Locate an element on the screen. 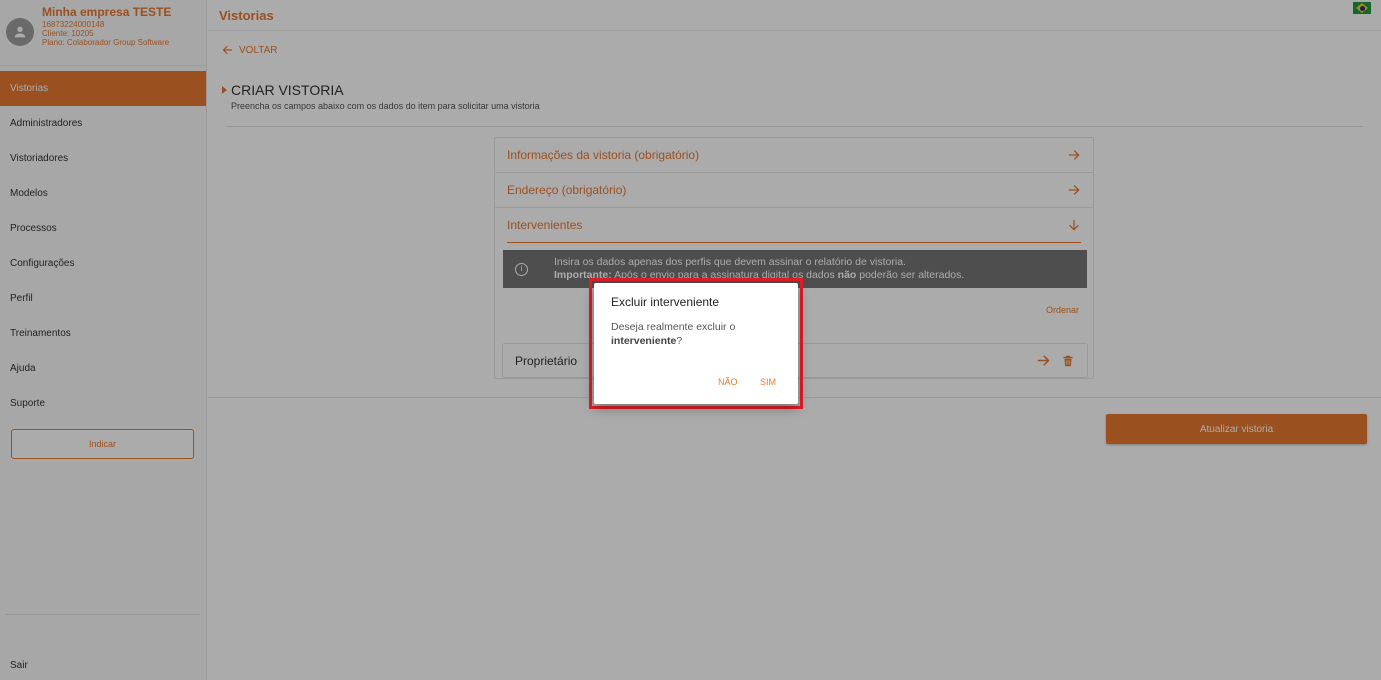 Image resolution: width=1381 pixels, height=680 pixels. dialog-text-a: Deseja realmente excluir o is located at coordinates (673, 327).